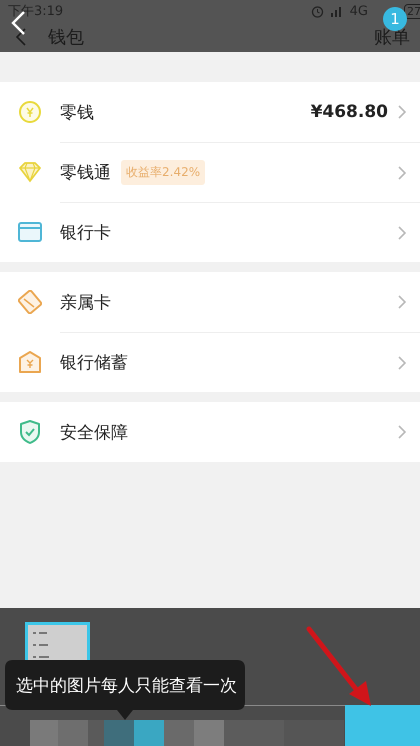  I want to click on wallet-row: 零钱 ¥468.80, so click(210, 112).